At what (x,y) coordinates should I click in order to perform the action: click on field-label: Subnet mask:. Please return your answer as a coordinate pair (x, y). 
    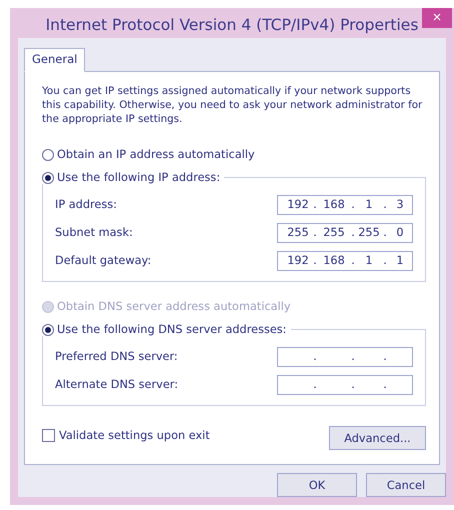
    Looking at the image, I should click on (94, 232).